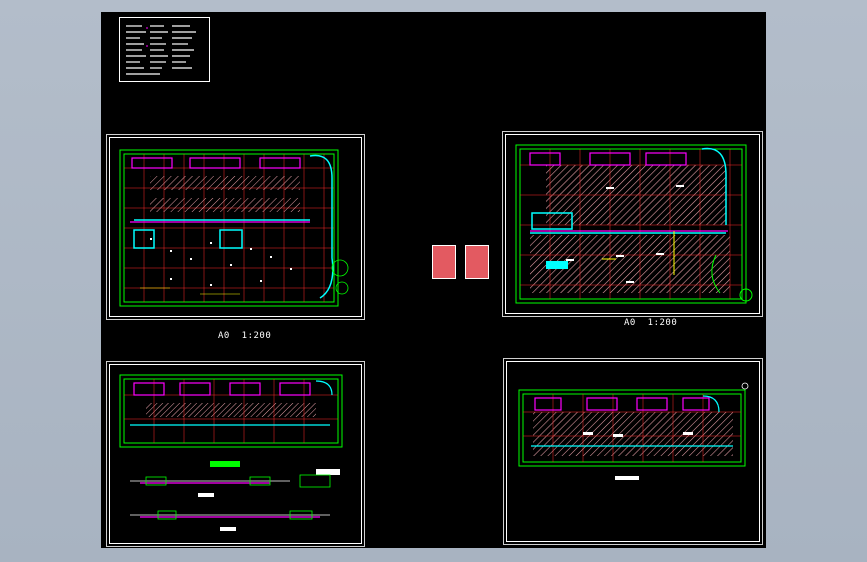 The height and width of the screenshot is (562, 867). What do you see at coordinates (161, 50) in the screenshot?
I see `legend-lines` at bounding box center [161, 50].